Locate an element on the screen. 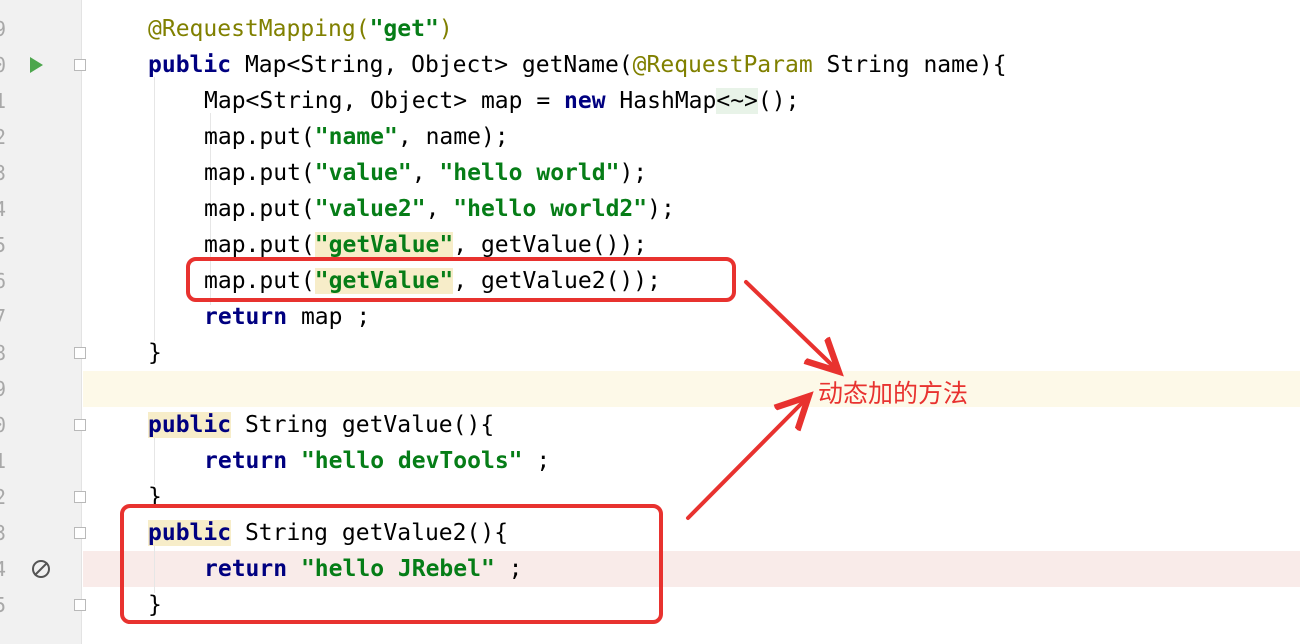 The width and height of the screenshot is (1300, 644). arrow-from-call is located at coordinates (788, 323).